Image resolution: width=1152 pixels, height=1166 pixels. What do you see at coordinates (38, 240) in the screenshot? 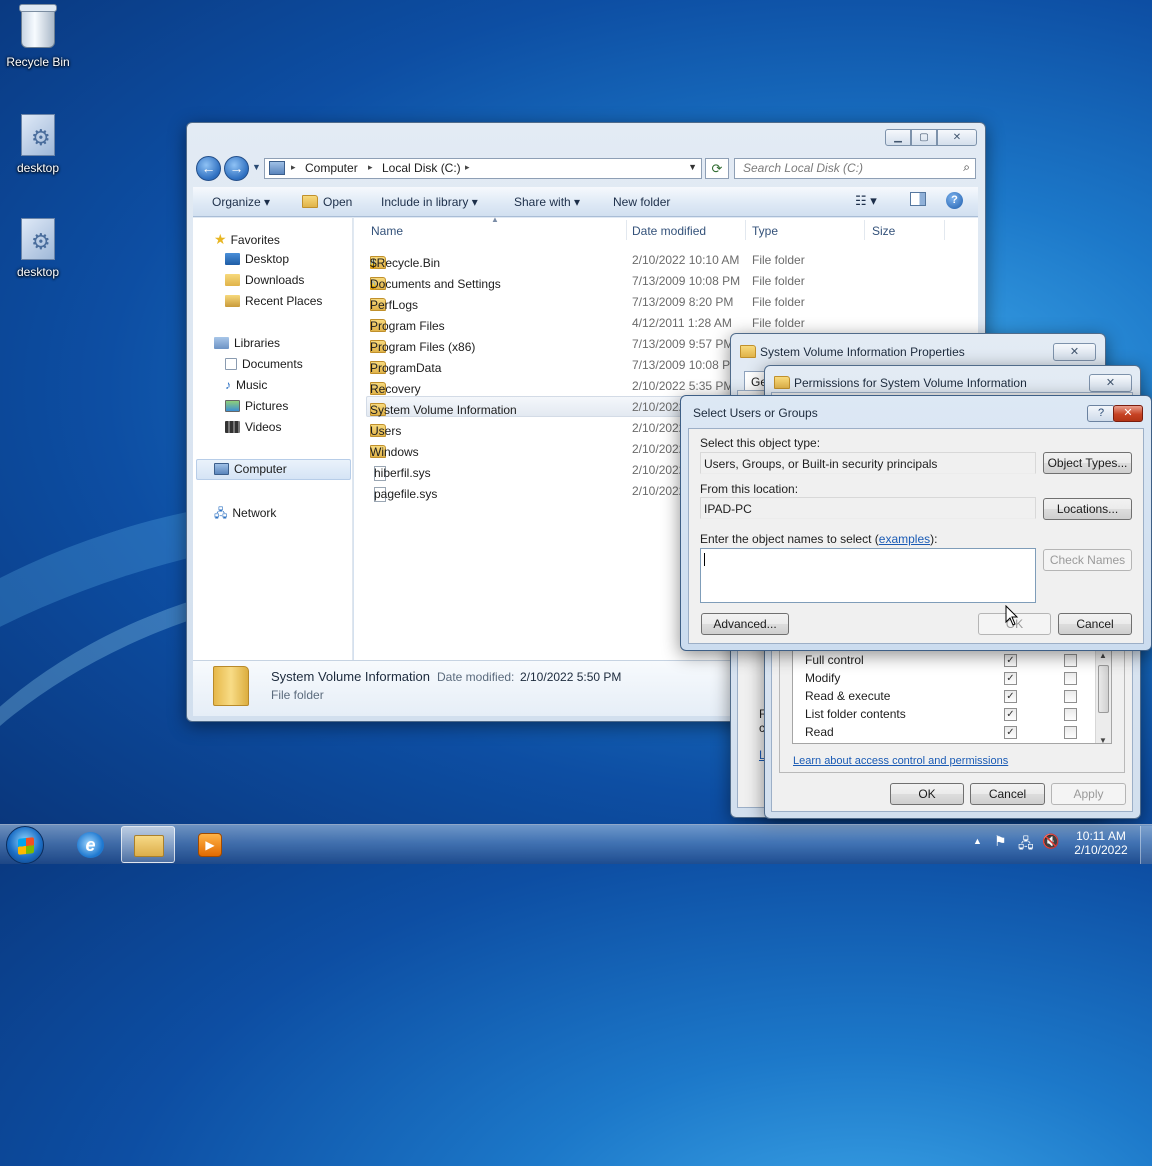
I see `config-file-icon` at bounding box center [38, 240].